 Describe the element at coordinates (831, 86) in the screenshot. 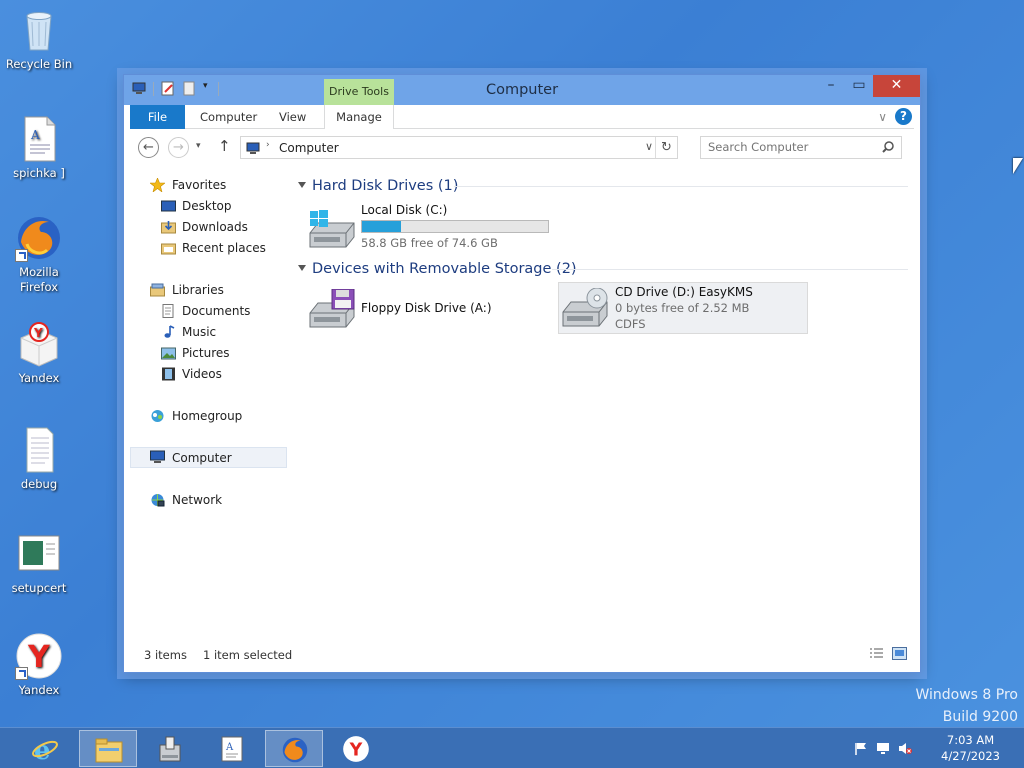

I see `minimize-button: –` at that location.